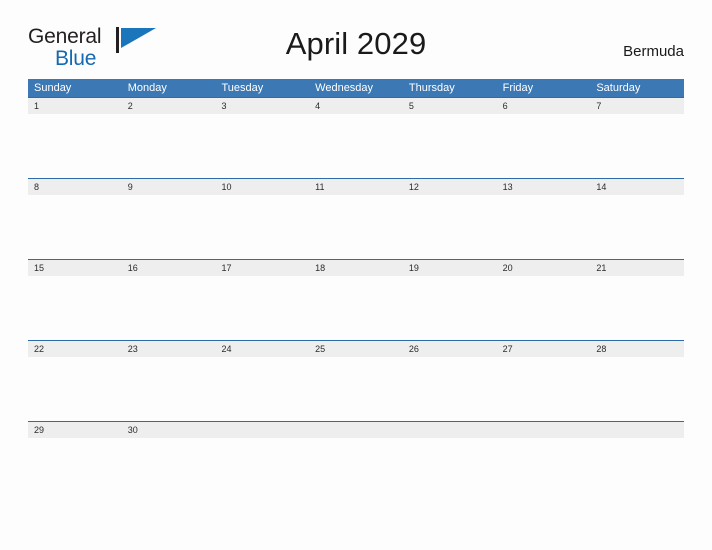  I want to click on week-date-band: 29 30, so click(356, 430).